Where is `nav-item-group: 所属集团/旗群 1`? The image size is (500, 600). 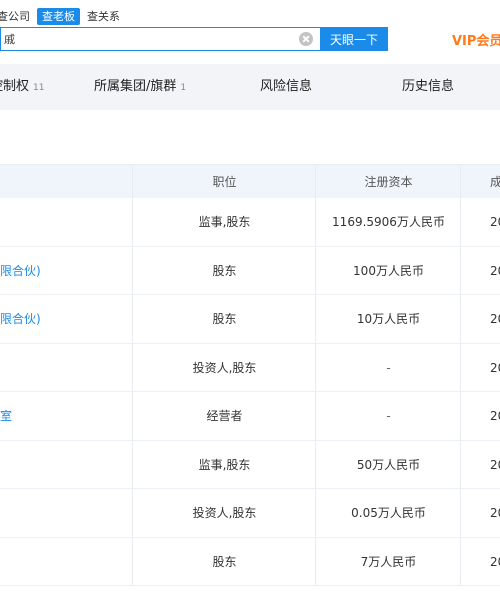 nav-item-group: 所属集团/旗群 1 is located at coordinates (140, 87).